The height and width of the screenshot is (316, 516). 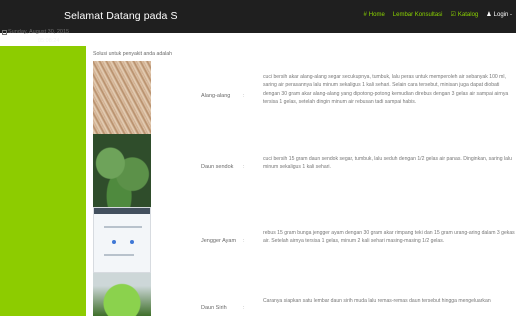 What do you see at coordinates (122, 170) in the screenshot?
I see `daun-sendok-image` at bounding box center [122, 170].